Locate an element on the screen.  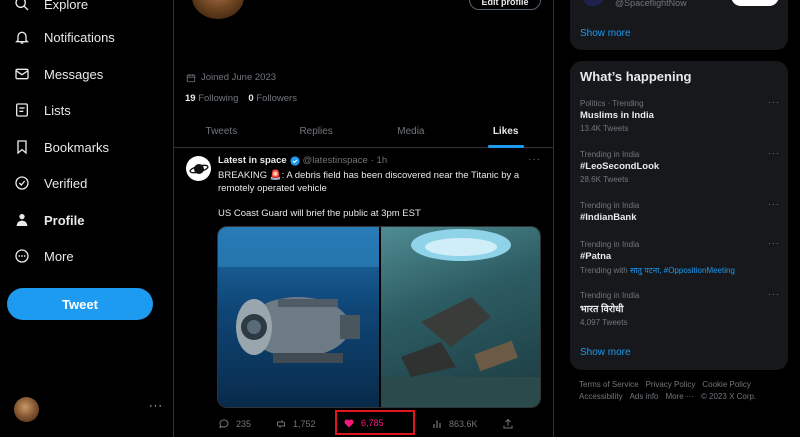
share-button is located at coordinates (508, 424).